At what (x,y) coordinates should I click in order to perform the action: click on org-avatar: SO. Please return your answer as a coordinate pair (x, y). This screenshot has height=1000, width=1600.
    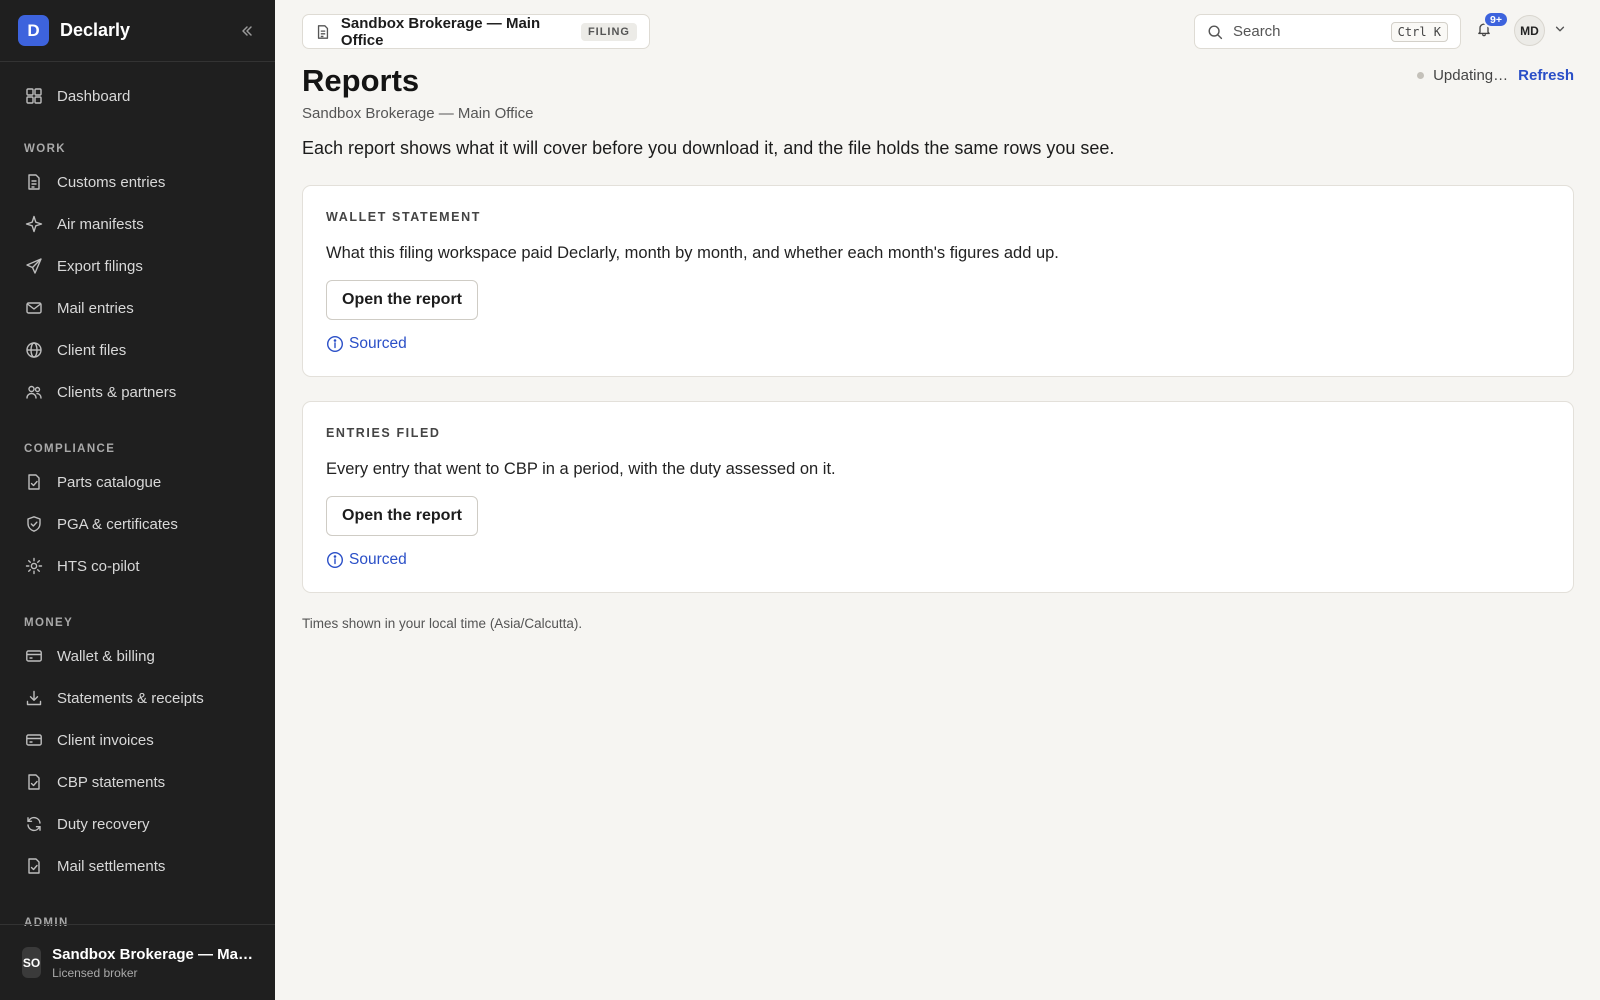
    Looking at the image, I should click on (32, 962).